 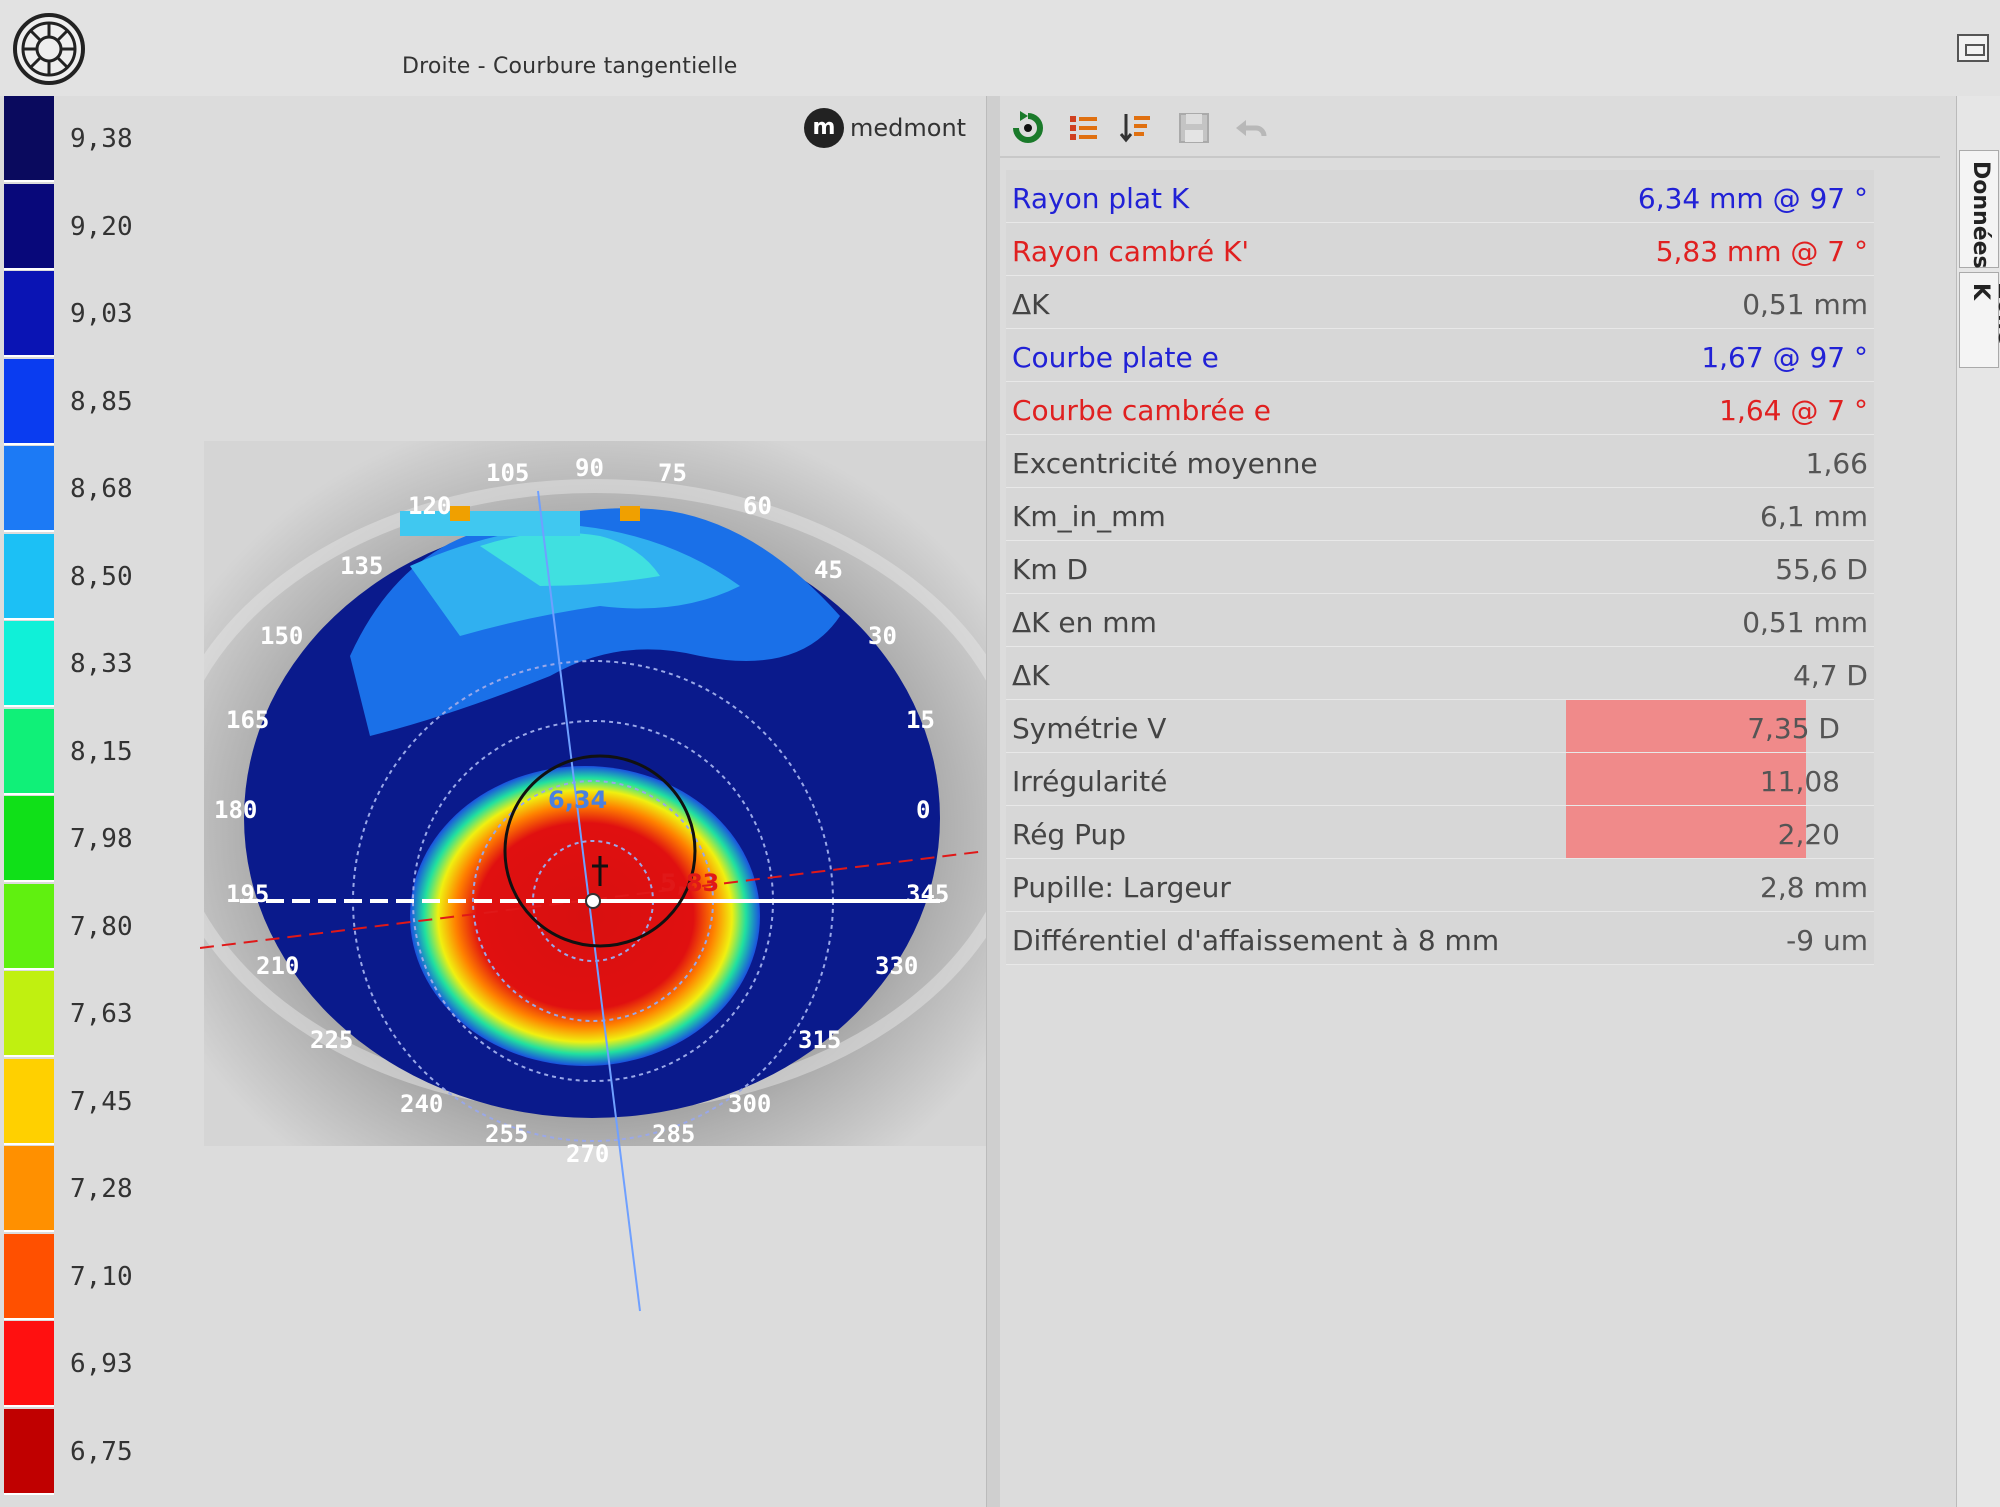 What do you see at coordinates (247, 720) in the screenshot?
I see `angle-label: 165` at bounding box center [247, 720].